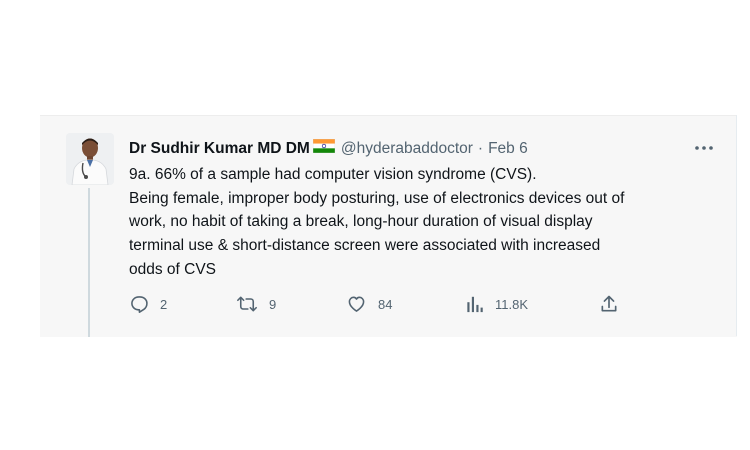  Describe the element at coordinates (475, 304) in the screenshot. I see `analytics-icon` at that location.